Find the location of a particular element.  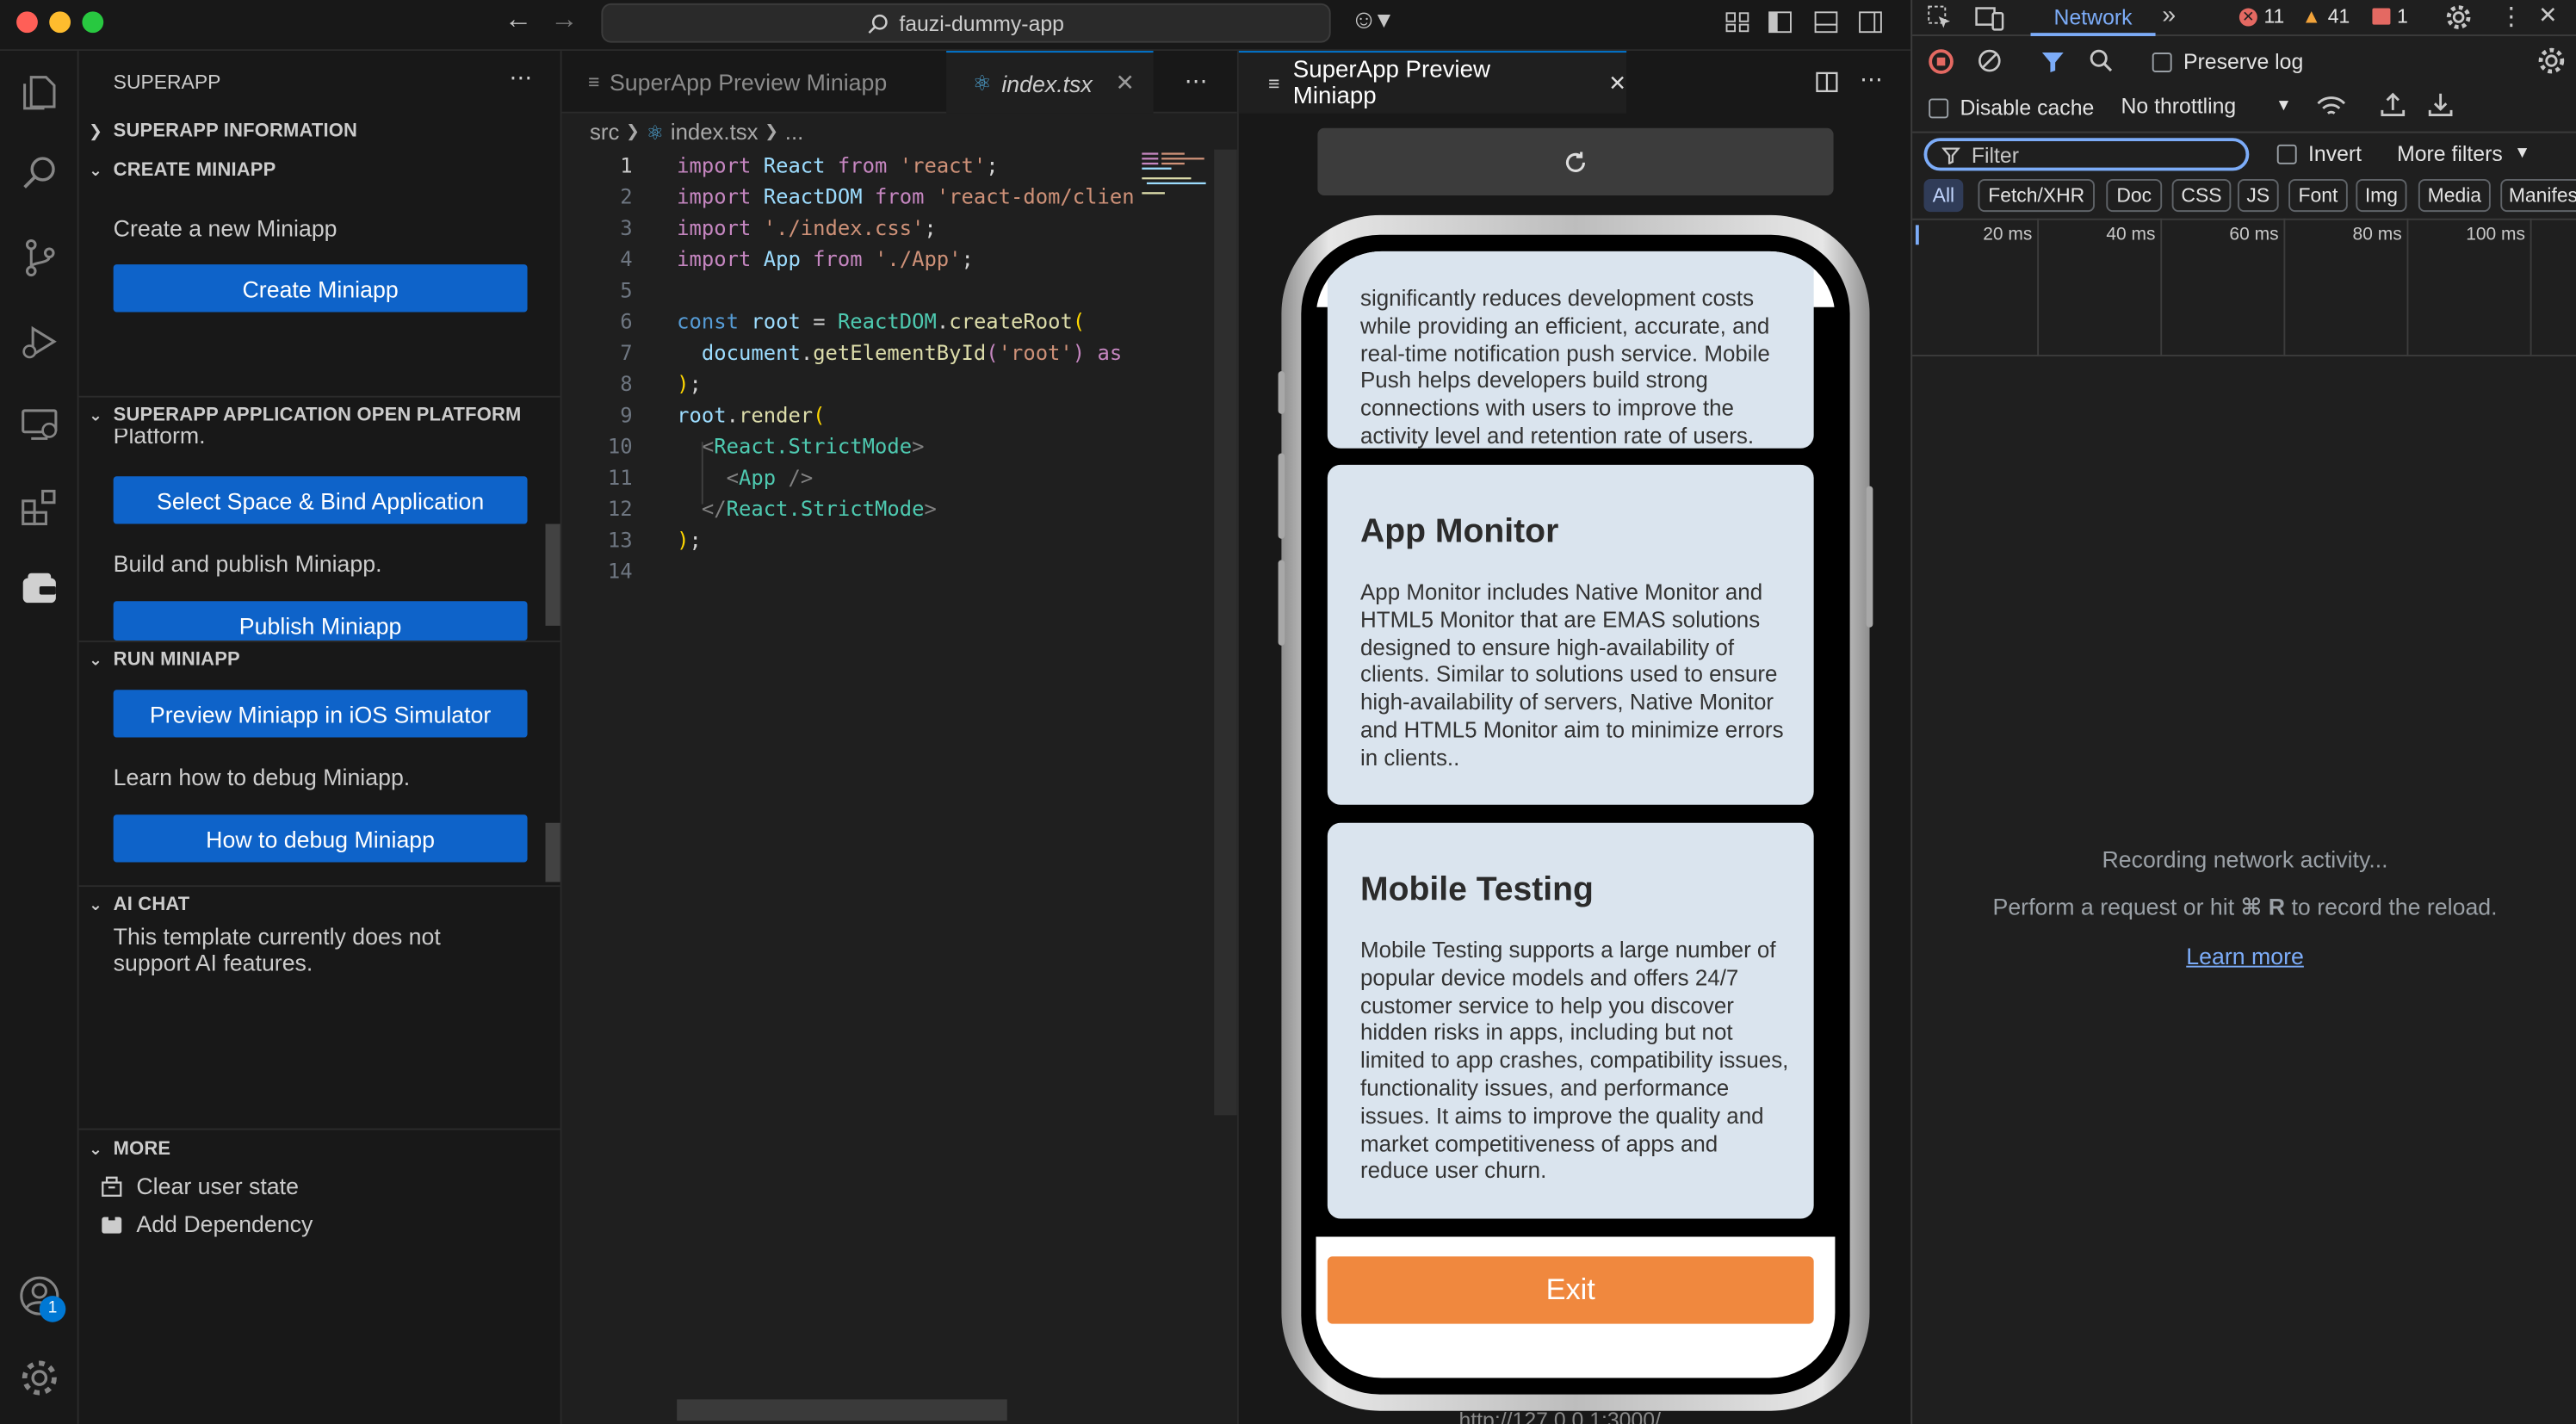

remote-explorer-icon is located at coordinates (39, 423).